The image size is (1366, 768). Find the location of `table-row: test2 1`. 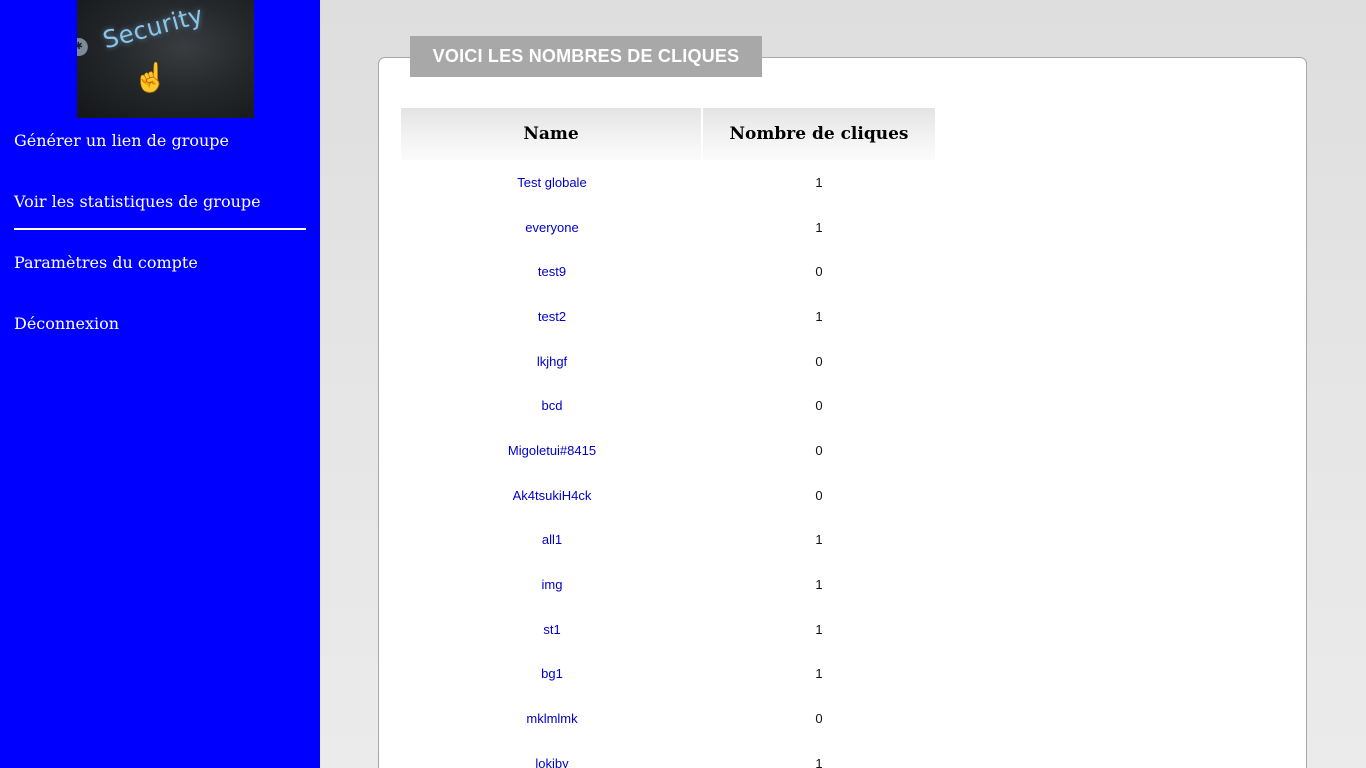

table-row: test2 1 is located at coordinates (668, 316).